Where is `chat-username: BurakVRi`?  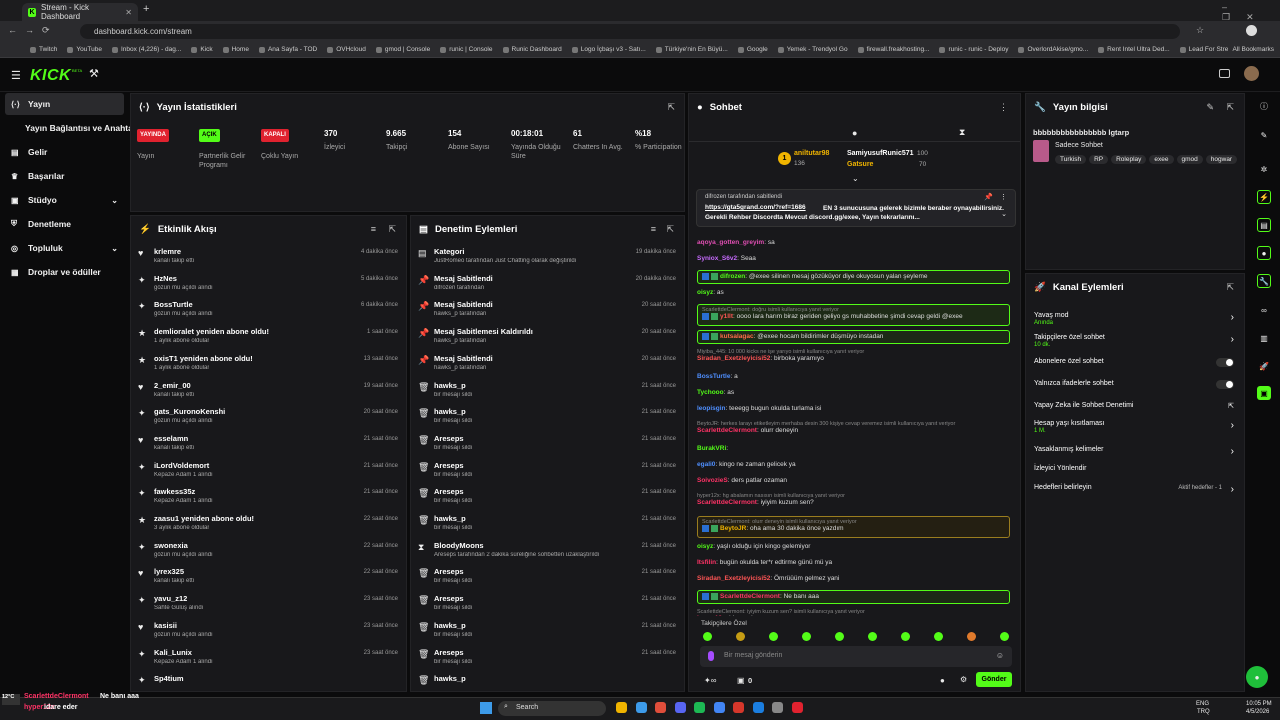 chat-username: BurakVRi is located at coordinates (711, 448).